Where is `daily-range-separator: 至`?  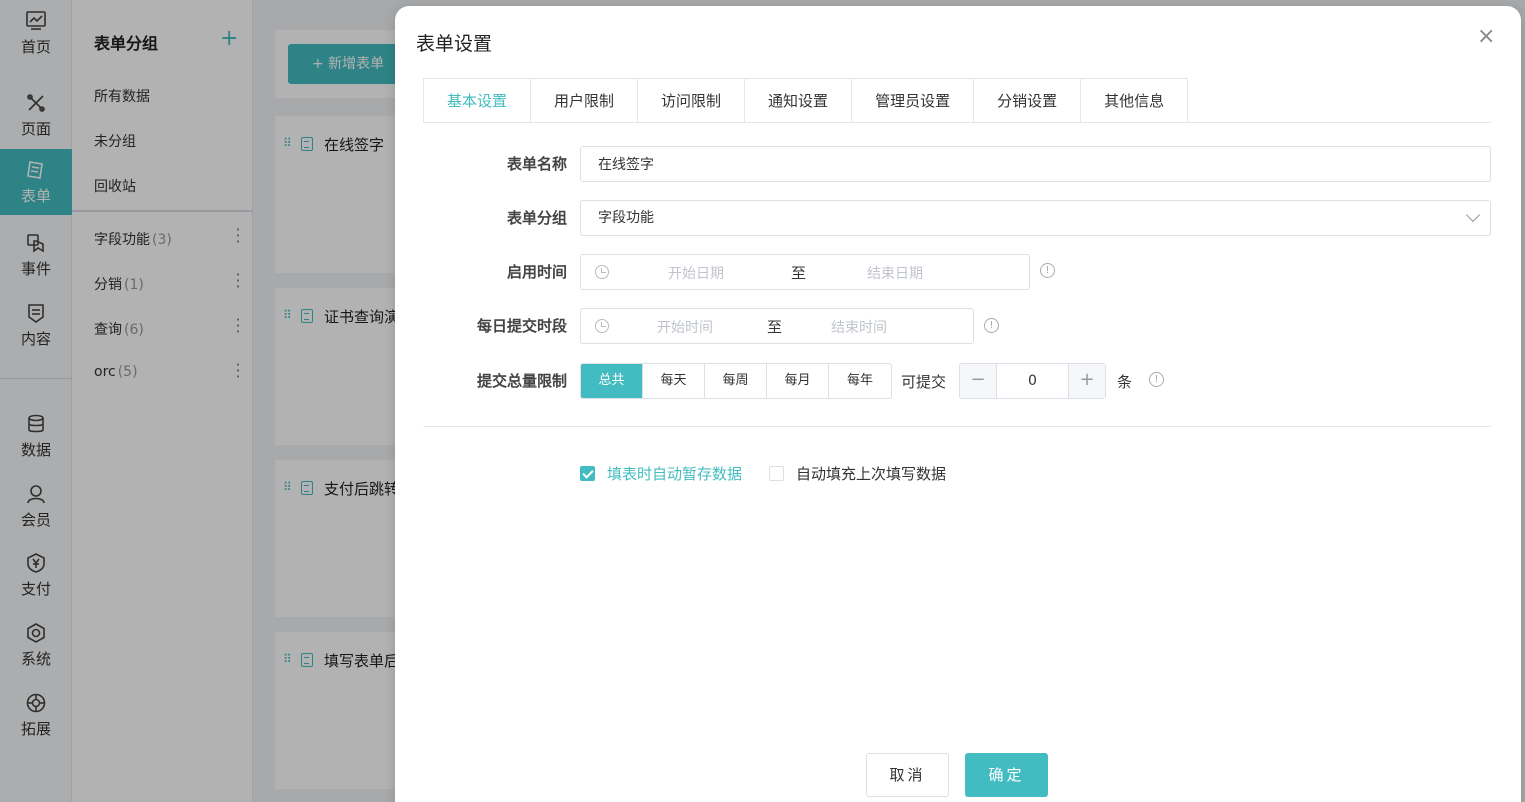
daily-range-separator: 至 is located at coordinates (775, 327).